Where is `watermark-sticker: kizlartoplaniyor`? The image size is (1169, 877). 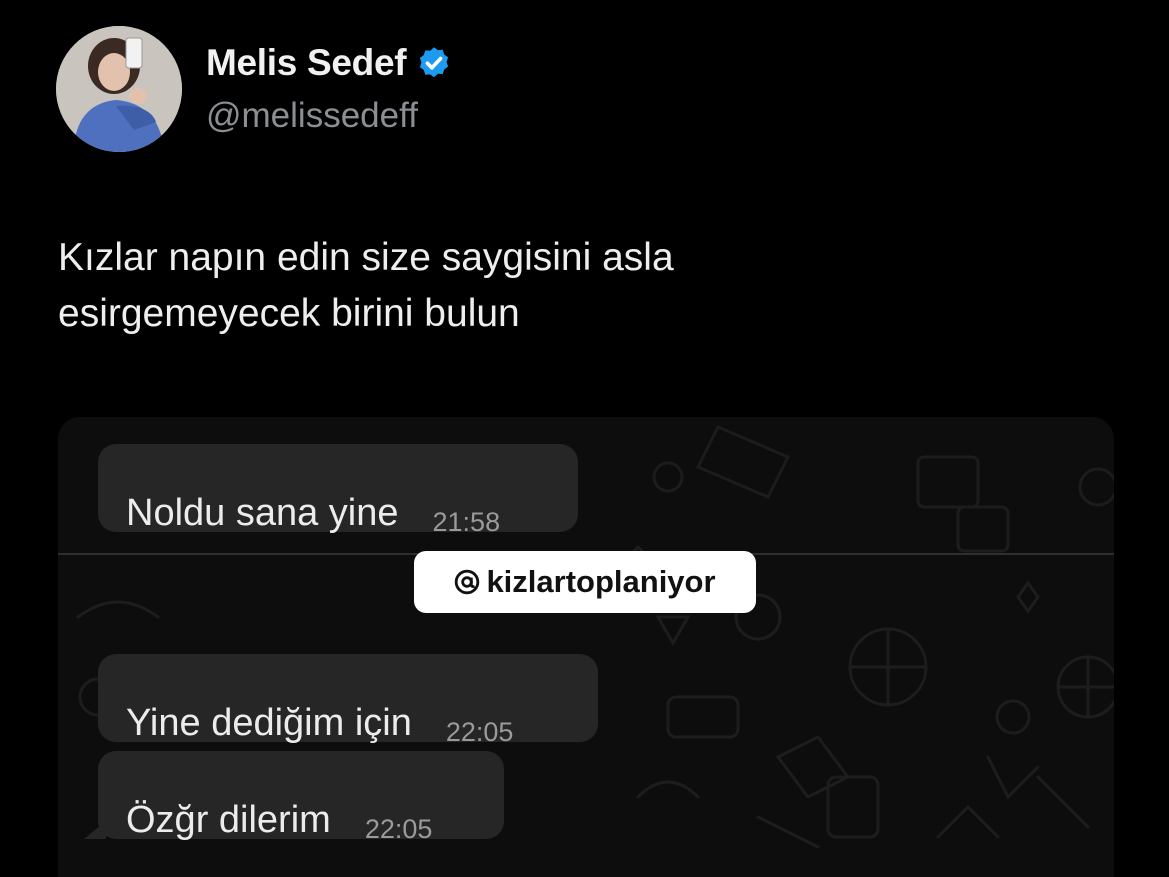
watermark-sticker: kizlartoplaniyor is located at coordinates (585, 582).